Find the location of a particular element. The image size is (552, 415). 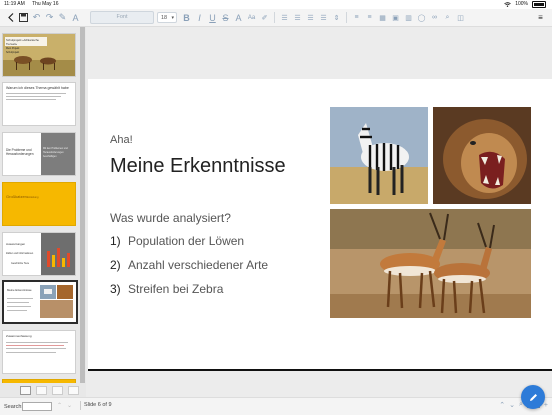

numbered-list-icon: ≡ is located at coordinates (369, 18).